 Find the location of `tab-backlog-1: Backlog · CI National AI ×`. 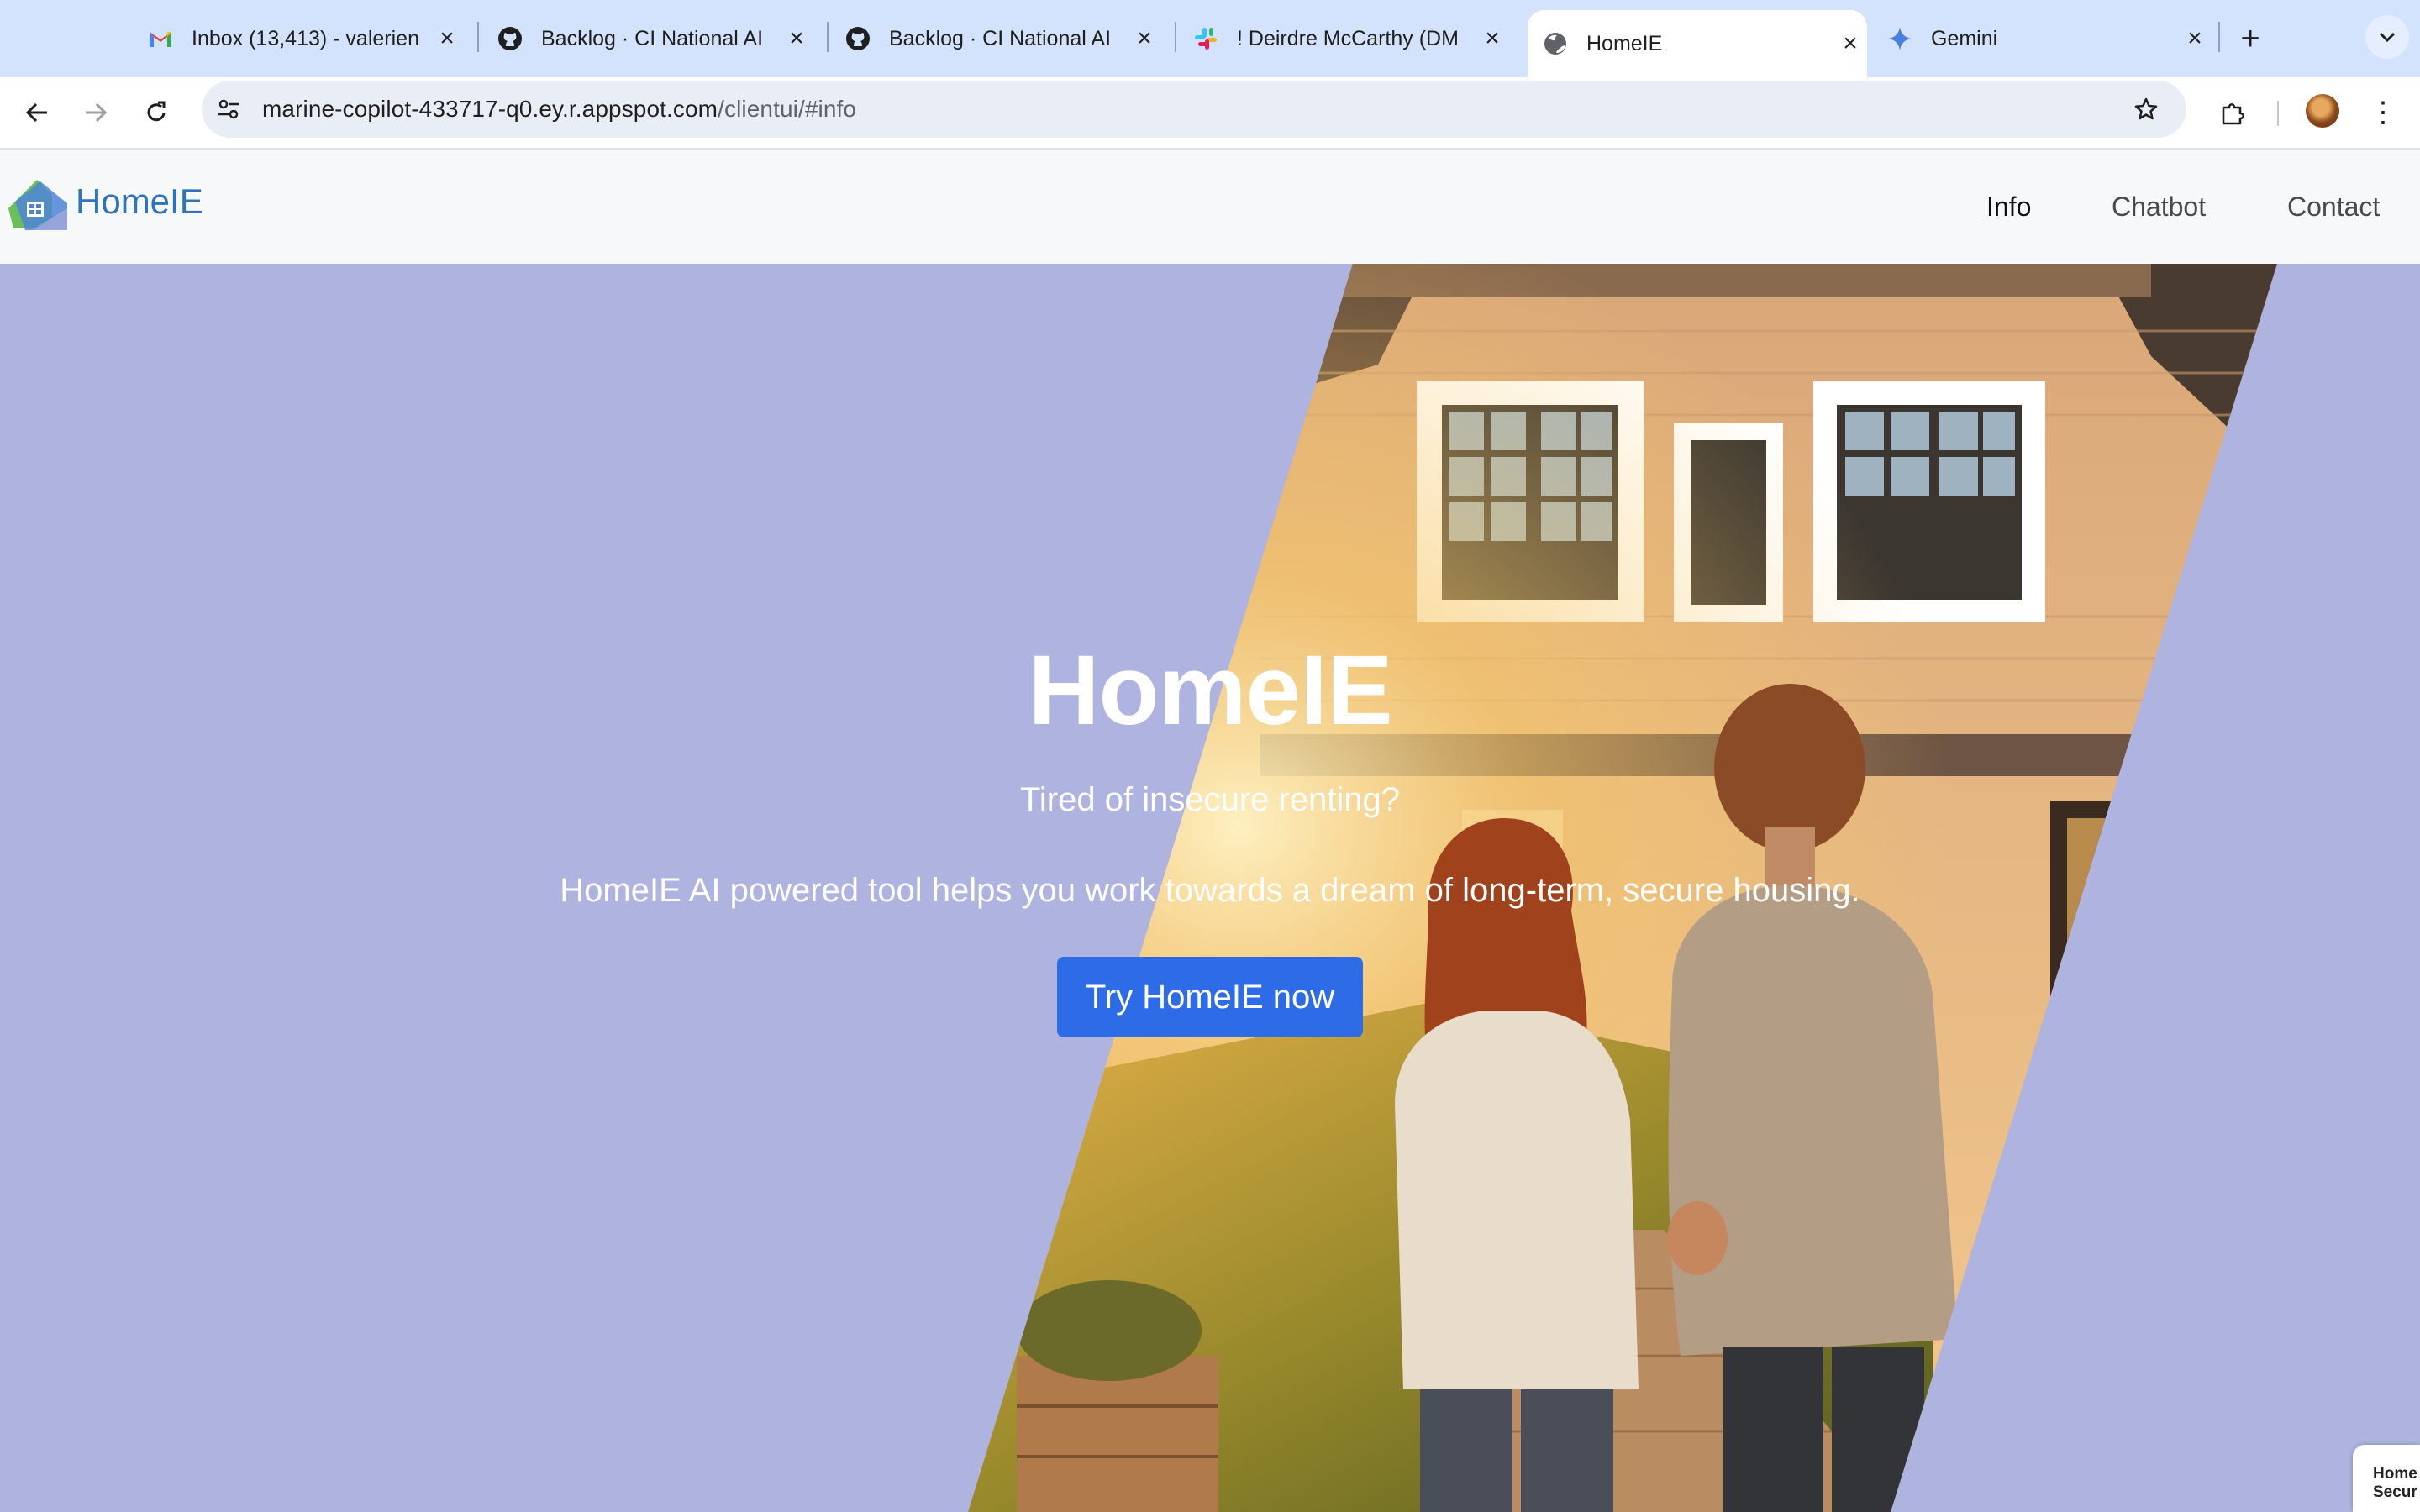

tab-backlog-1: Backlog · CI National AI × is located at coordinates (655, 39).